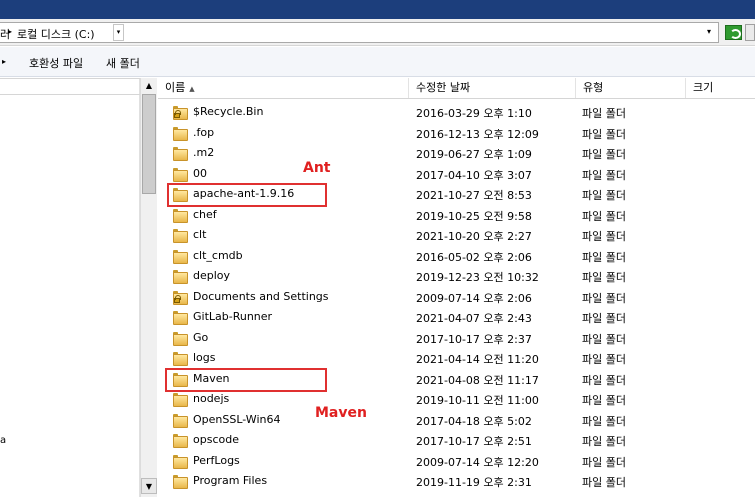  I want to click on file-date: 2016-05-02 오후 2:06, so click(474, 257).